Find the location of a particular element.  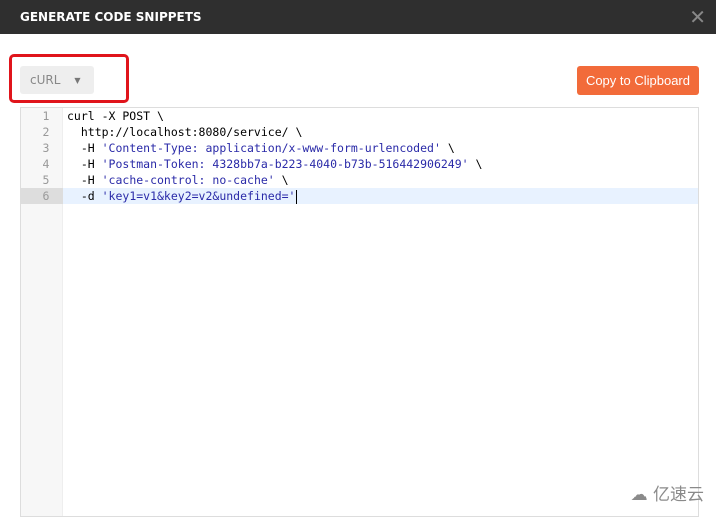

line-number: 2 is located at coordinates (46, 132).